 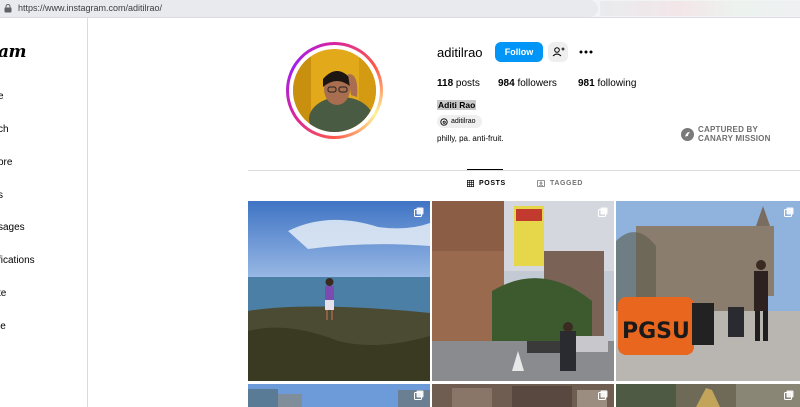 I want to click on tab-posts-label: POSTS, so click(x=492, y=183).